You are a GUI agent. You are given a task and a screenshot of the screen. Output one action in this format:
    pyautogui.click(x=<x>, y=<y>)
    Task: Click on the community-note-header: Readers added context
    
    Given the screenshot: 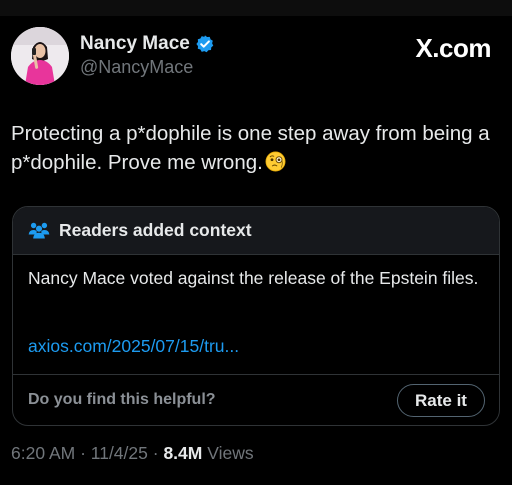 What is the action you would take?
    pyautogui.click(x=256, y=231)
    